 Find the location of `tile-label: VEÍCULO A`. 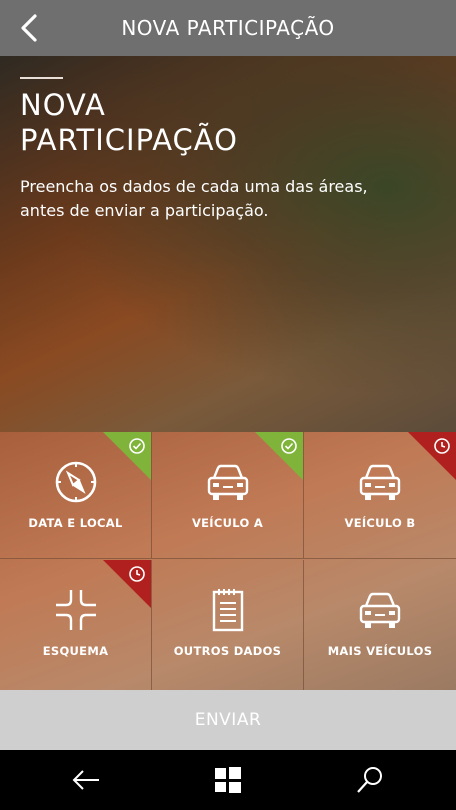

tile-label: VEÍCULO A is located at coordinates (227, 523).